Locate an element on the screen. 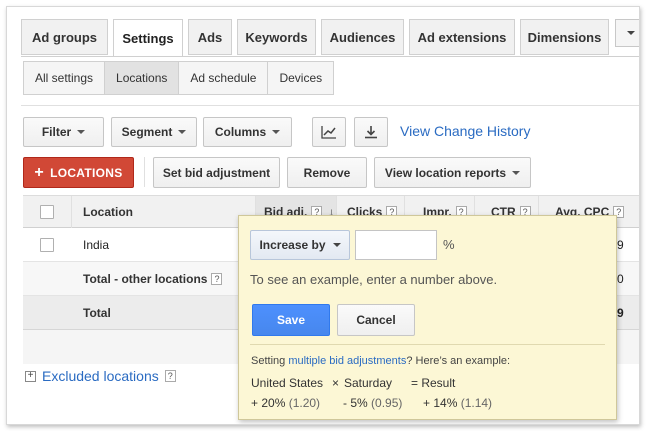 The height and width of the screenshot is (431, 650). example-result-value: + 14% (1.14) is located at coordinates (457, 403).